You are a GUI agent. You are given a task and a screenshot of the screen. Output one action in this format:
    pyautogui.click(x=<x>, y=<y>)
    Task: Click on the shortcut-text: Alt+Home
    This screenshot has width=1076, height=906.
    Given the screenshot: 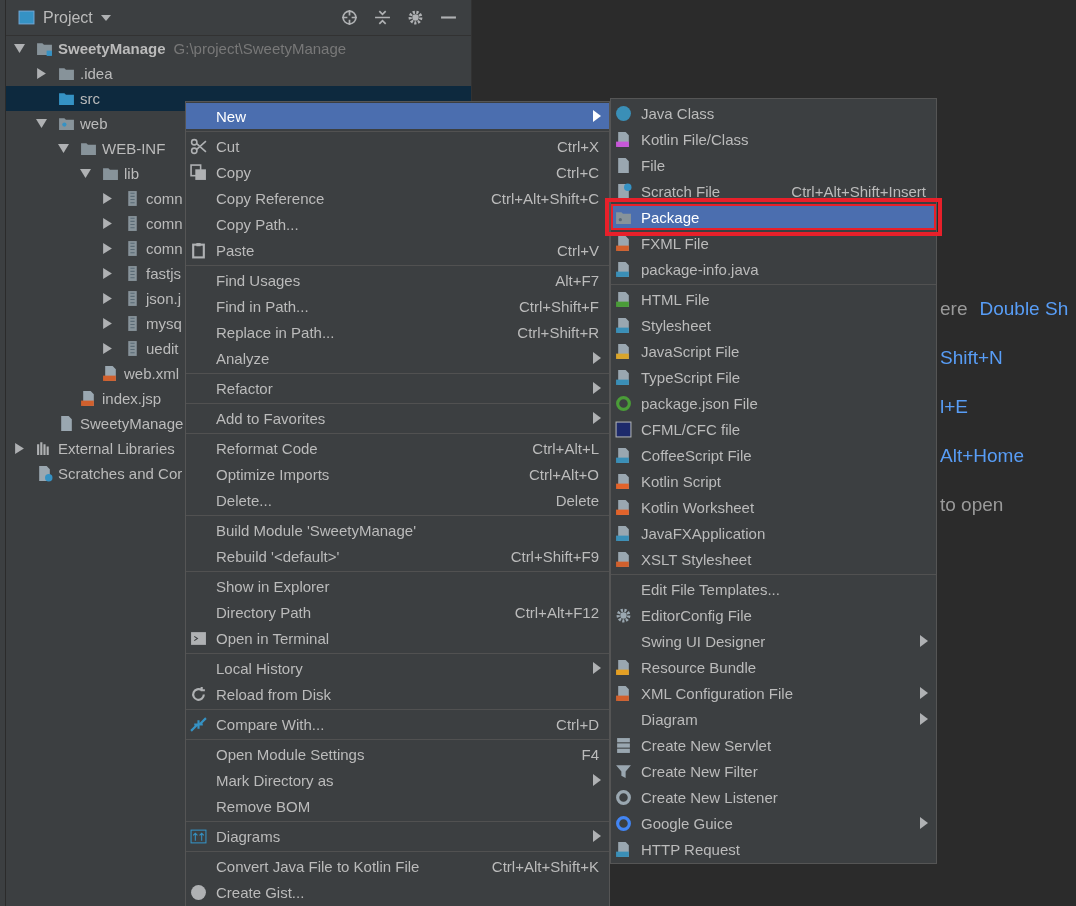 What is the action you would take?
    pyautogui.click(x=982, y=456)
    